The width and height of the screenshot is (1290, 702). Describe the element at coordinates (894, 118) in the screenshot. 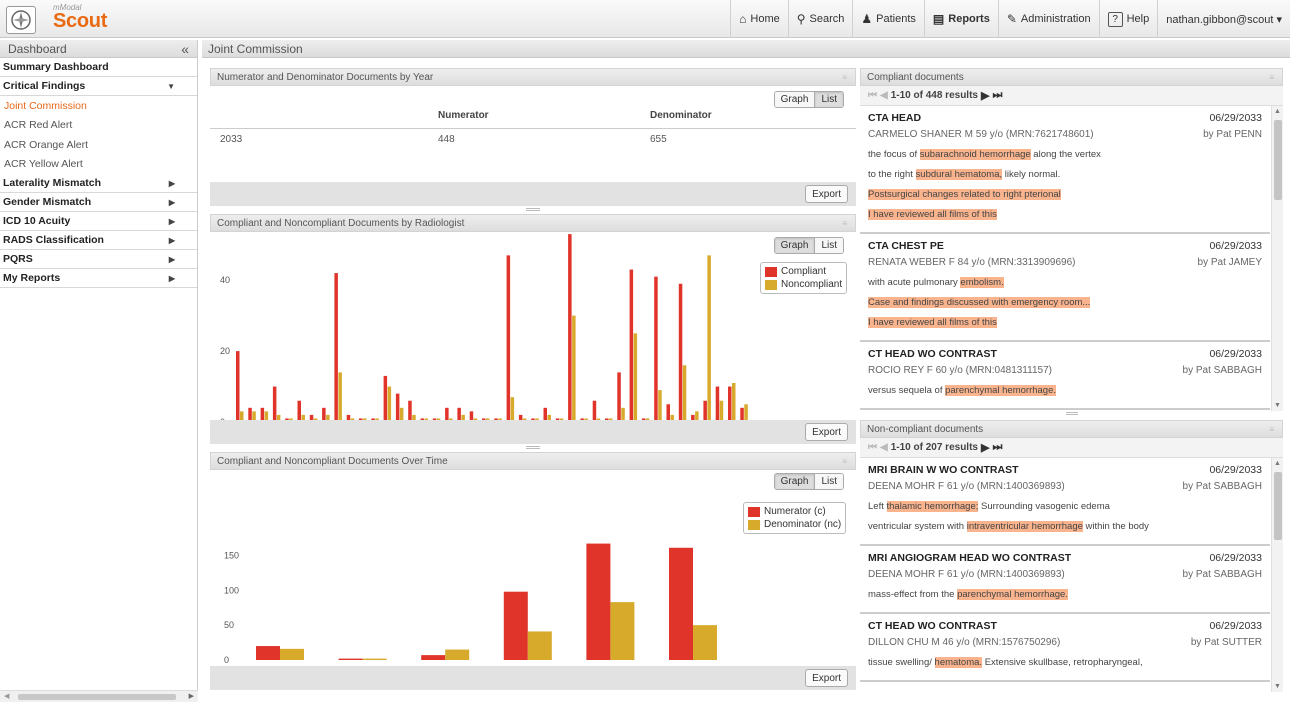

I see `document-title: CTA HEAD` at that location.